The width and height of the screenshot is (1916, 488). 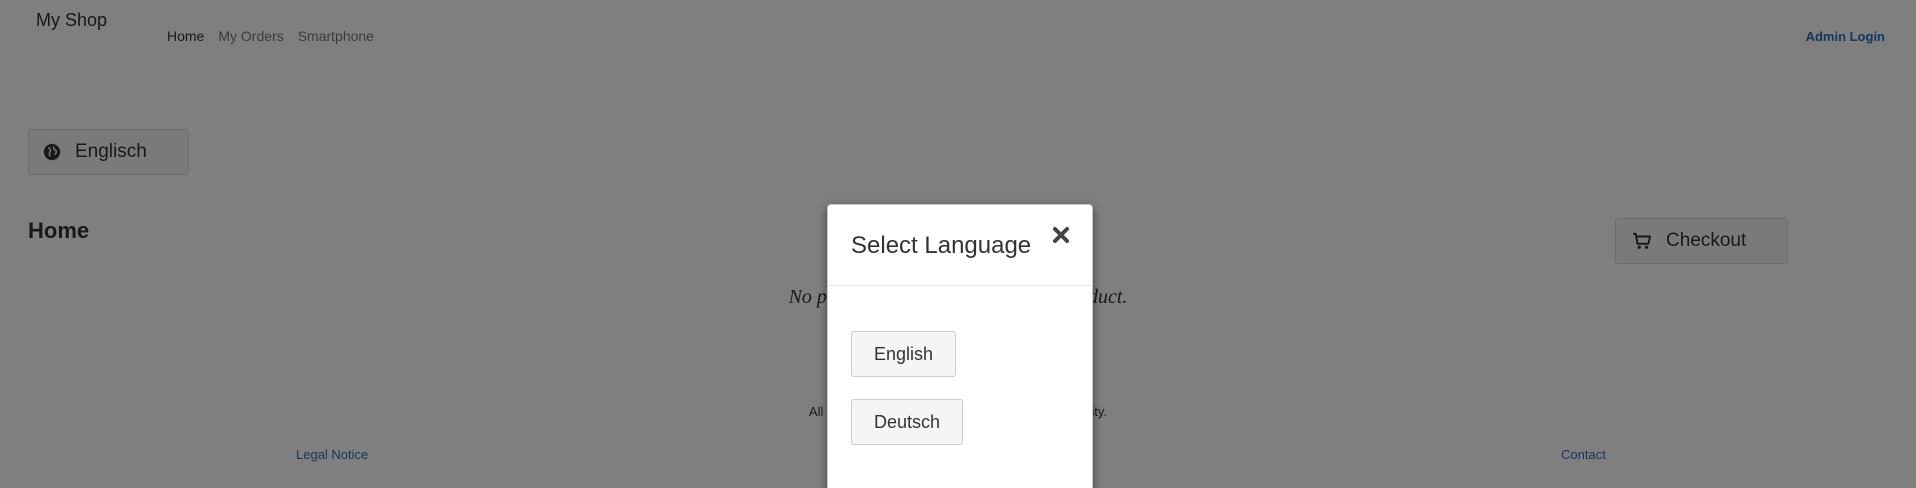 I want to click on language-modal: Select Language English Deutsch, so click(x=960, y=346).